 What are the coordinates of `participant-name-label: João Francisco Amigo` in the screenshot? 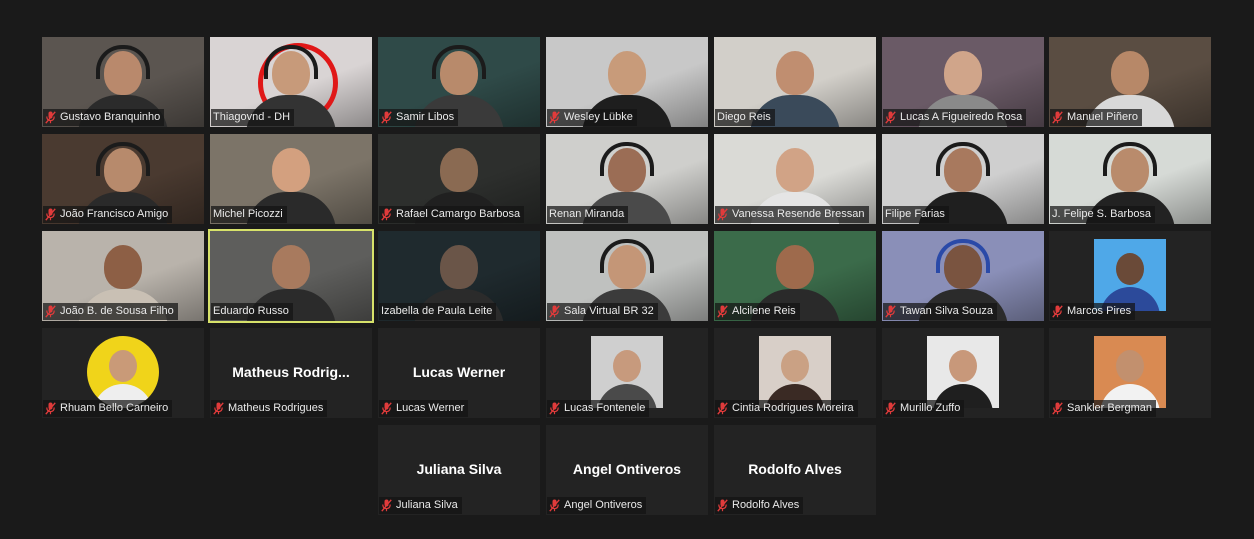 It's located at (108, 214).